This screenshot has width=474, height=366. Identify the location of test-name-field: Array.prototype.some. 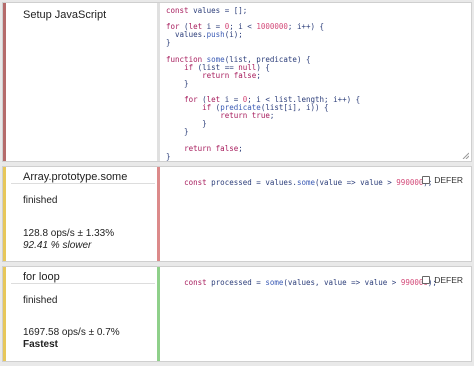
(83, 176).